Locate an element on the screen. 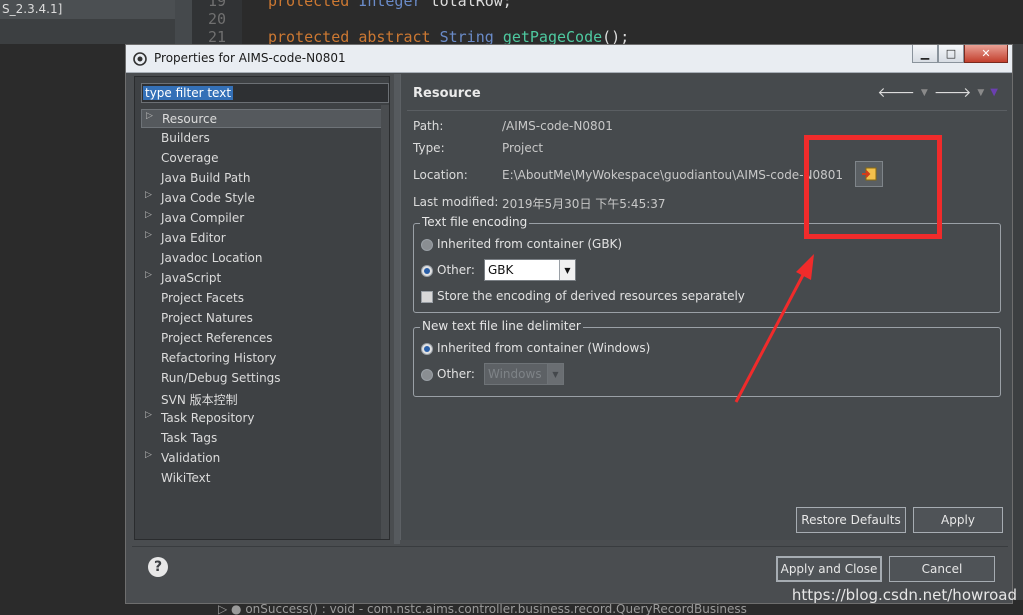 The height and width of the screenshot is (615, 1023). tree-item-java-build-path: Java Build Path is located at coordinates (265, 178).